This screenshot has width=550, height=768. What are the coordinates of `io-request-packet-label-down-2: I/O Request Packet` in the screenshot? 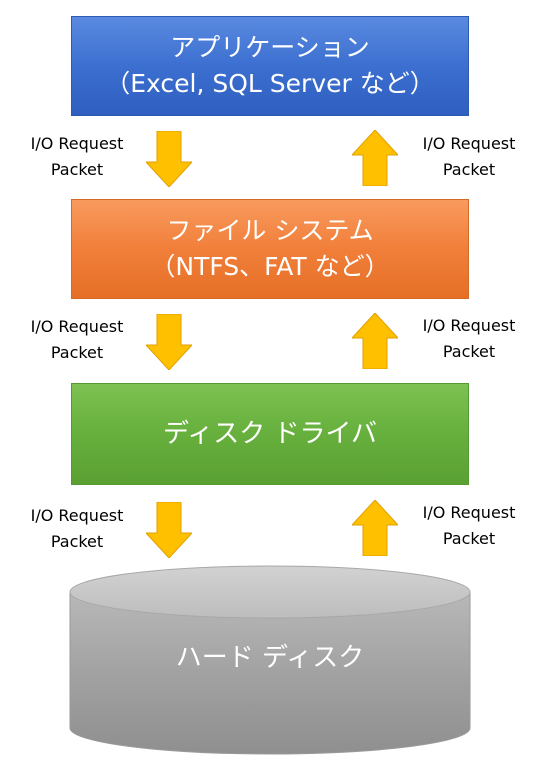 It's located at (77, 340).